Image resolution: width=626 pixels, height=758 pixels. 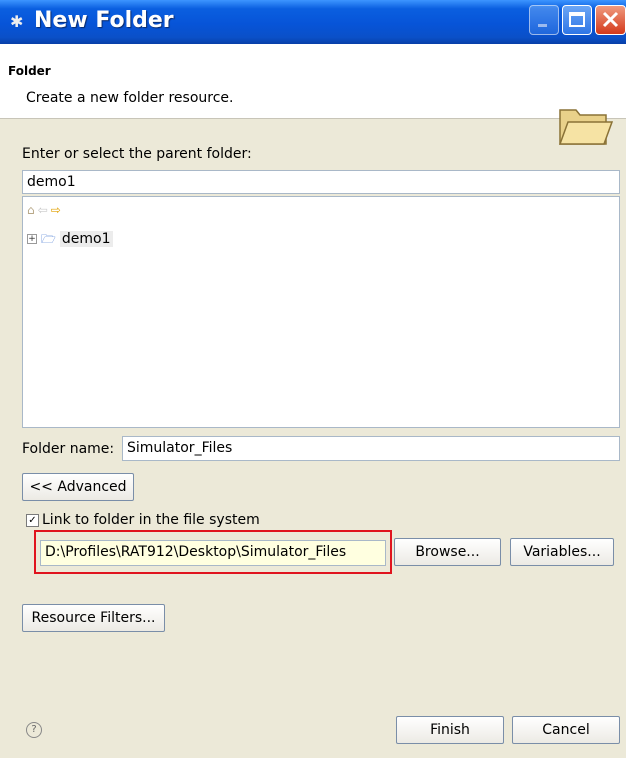 What do you see at coordinates (29, 71) in the screenshot?
I see `banner-heading: Folder` at bounding box center [29, 71].